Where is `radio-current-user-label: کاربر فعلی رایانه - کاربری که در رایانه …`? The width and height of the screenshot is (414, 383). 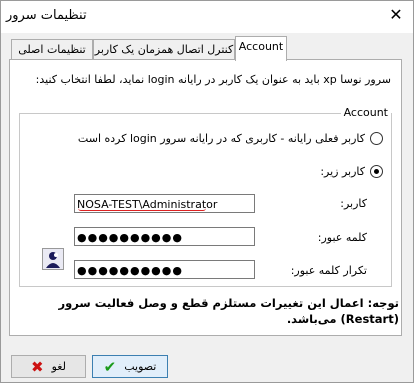
radio-current-user-label: کاربر فعلی رایانه - کاربری که در رایانه … is located at coordinates (221, 138).